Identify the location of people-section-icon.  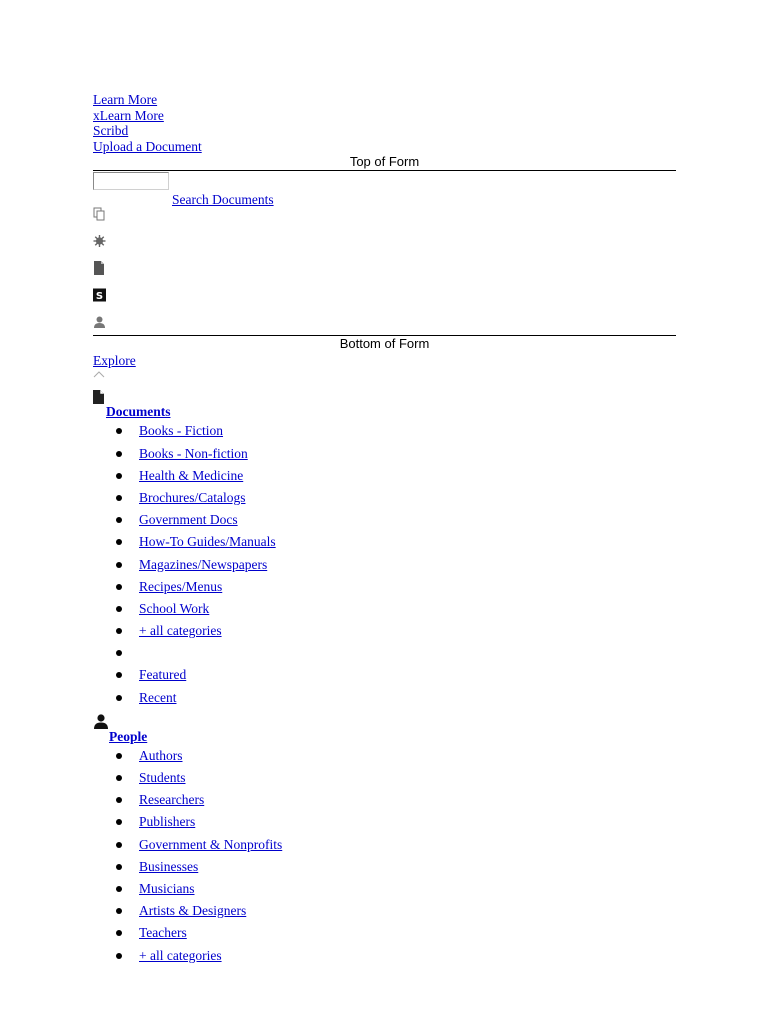
(101, 721).